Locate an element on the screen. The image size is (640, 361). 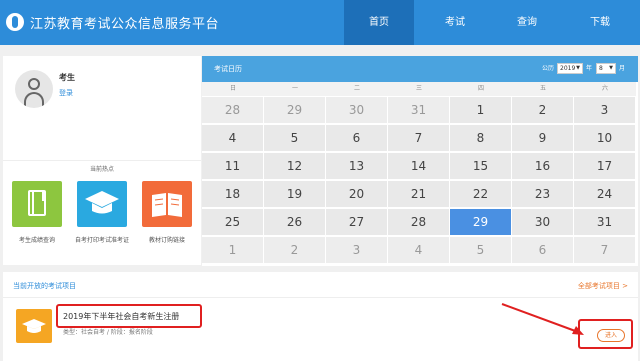
score-query-tile is located at coordinates (37, 204).